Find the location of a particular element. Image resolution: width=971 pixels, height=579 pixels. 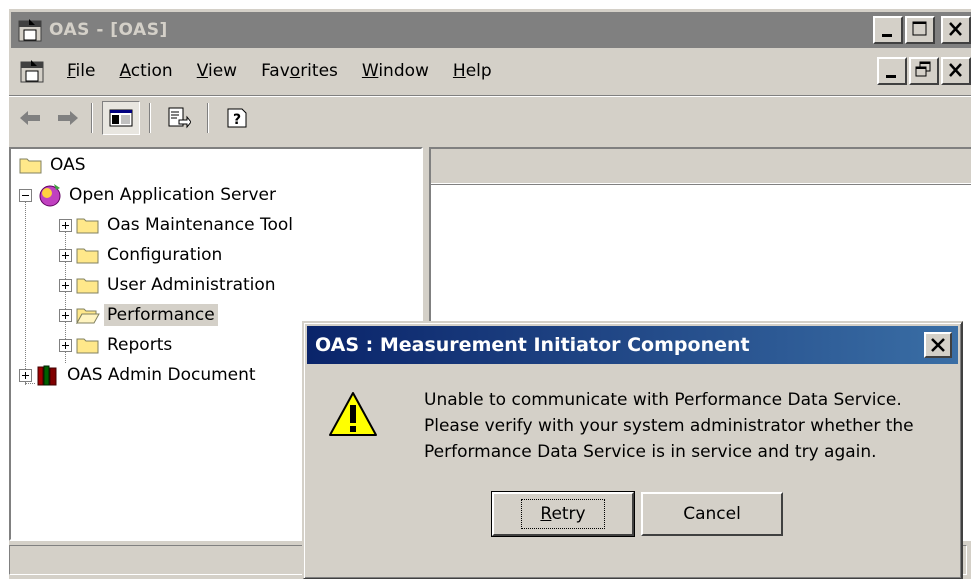

mdi-caption-buttons is located at coordinates (924, 71).